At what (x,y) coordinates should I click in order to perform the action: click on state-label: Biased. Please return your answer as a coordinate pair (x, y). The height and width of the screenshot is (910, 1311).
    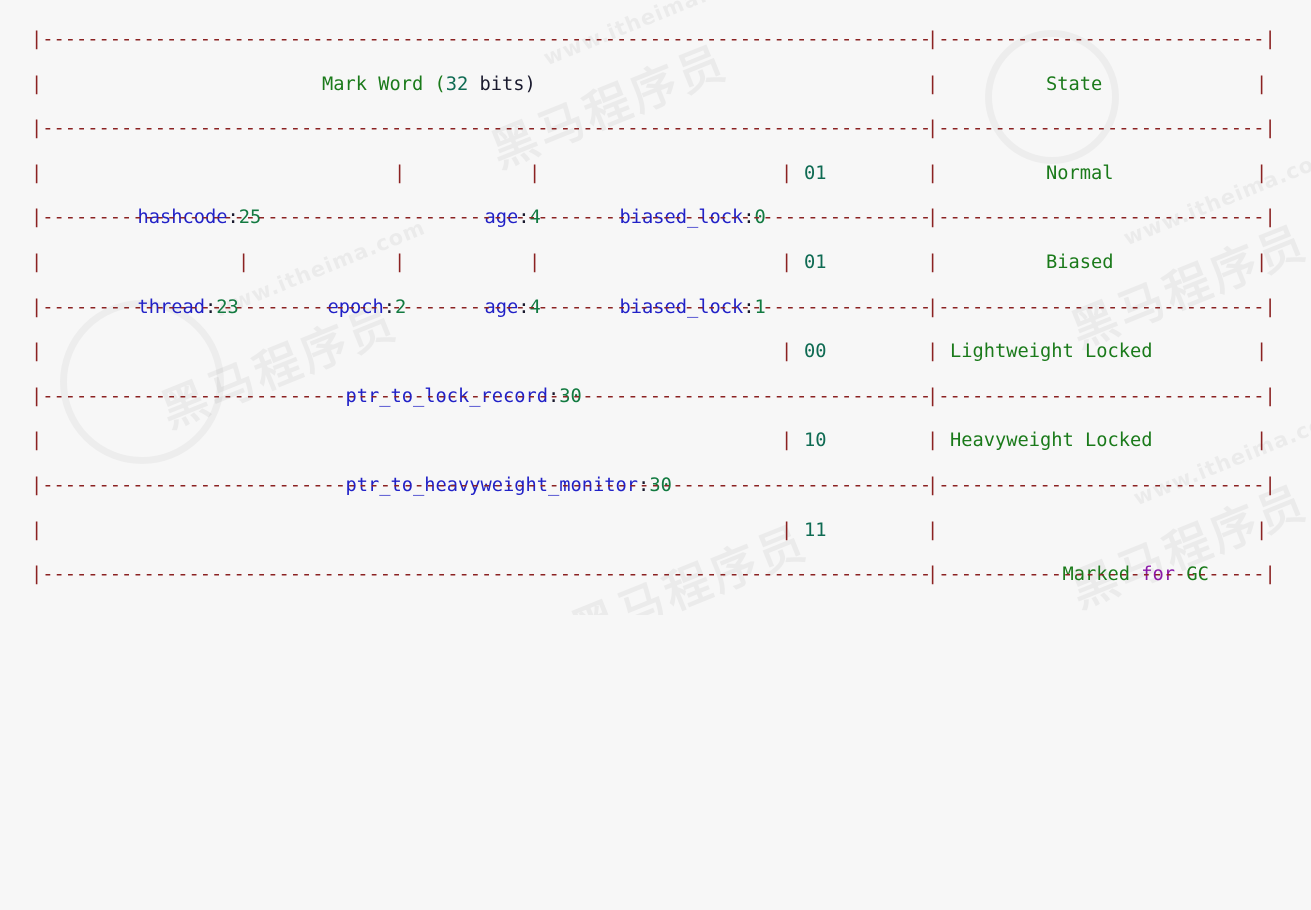
    Looking at the image, I should click on (1080, 262).